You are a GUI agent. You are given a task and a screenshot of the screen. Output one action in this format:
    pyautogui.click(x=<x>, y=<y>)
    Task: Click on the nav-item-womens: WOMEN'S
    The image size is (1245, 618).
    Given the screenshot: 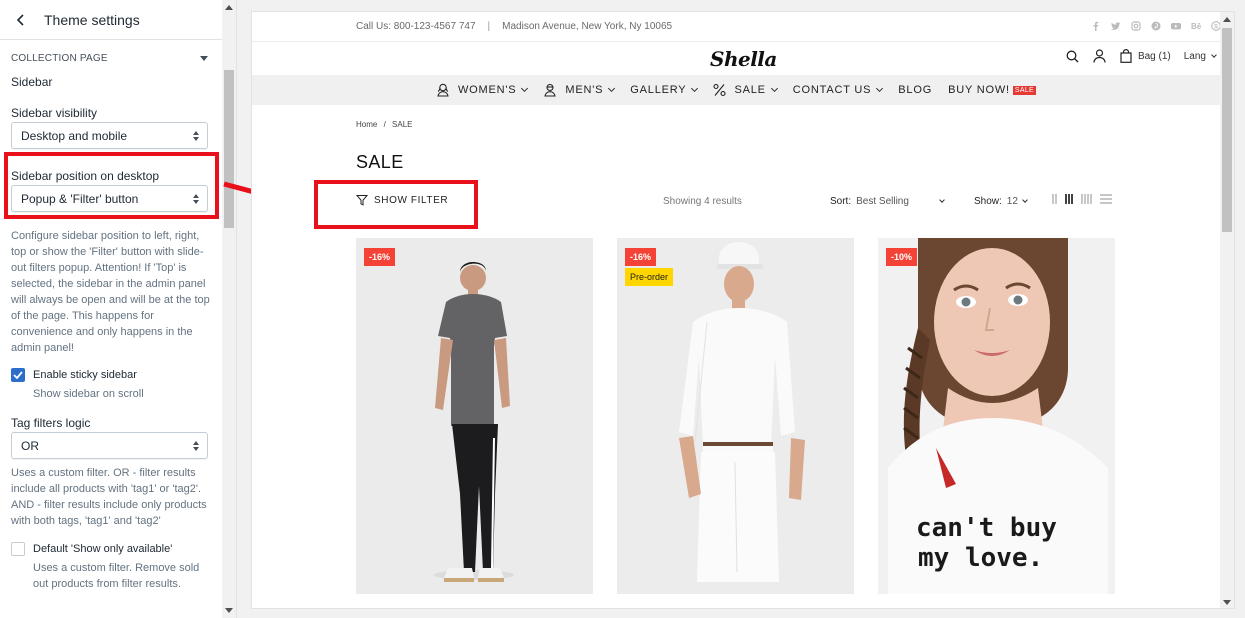 What is the action you would take?
    pyautogui.click(x=482, y=90)
    